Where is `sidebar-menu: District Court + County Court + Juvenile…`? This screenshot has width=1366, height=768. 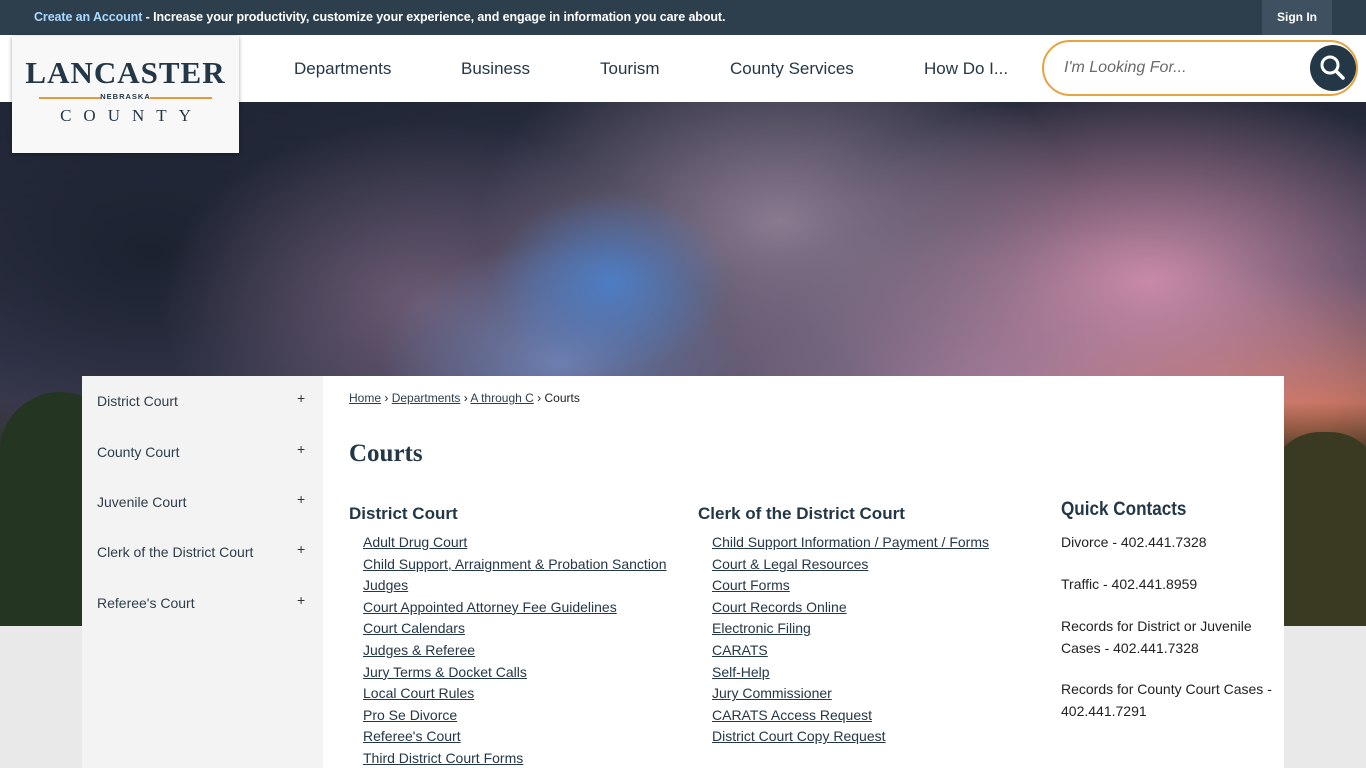 sidebar-menu: District Court + County Court + Juvenile… is located at coordinates (202, 572).